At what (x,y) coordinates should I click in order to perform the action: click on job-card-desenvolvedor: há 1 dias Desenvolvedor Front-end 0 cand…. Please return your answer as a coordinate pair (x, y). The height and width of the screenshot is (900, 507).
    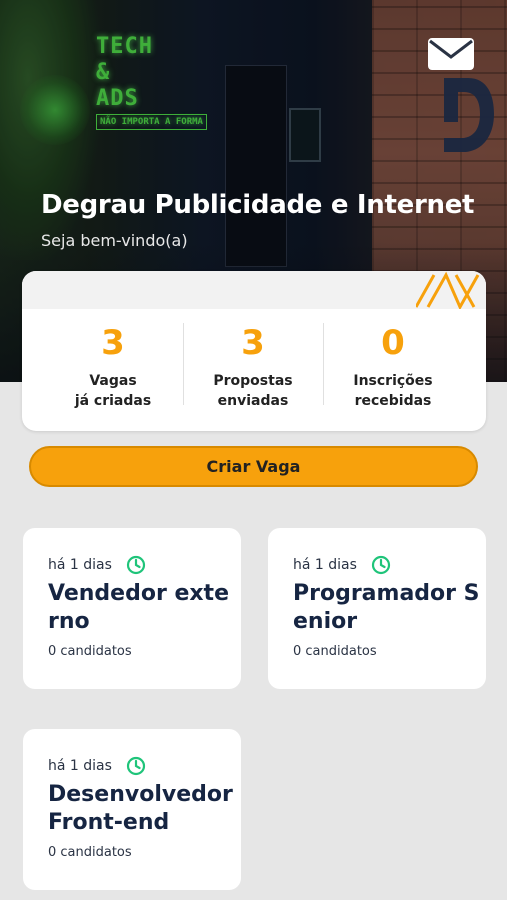
    Looking at the image, I should click on (132, 809).